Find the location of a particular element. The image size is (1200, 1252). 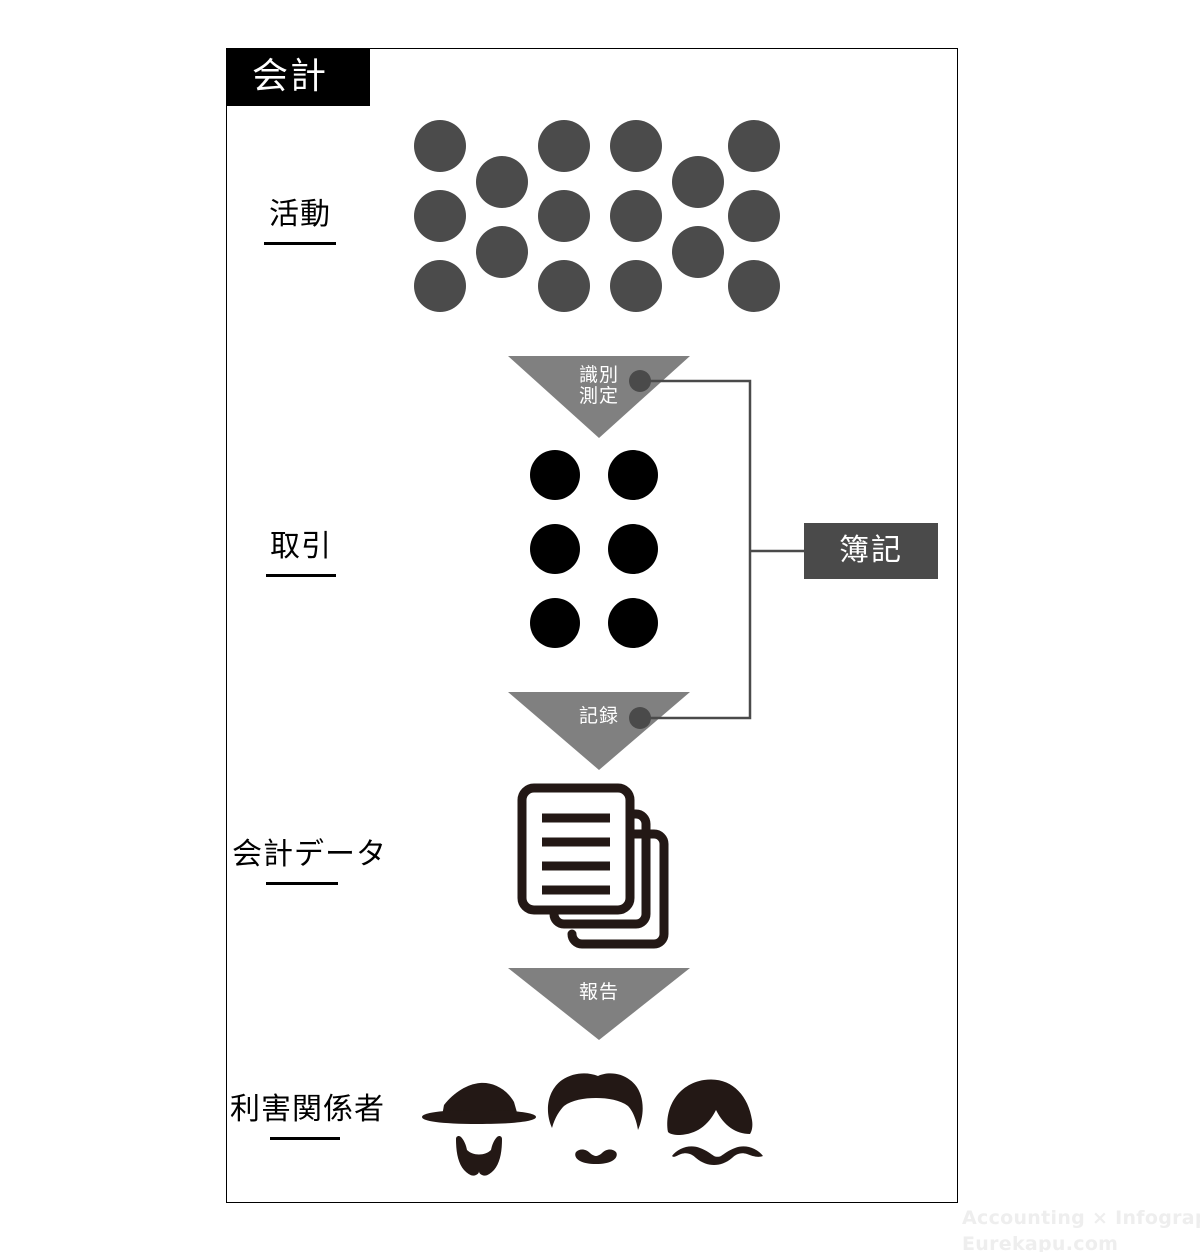

row-label-accounting-data-text: 会計データ is located at coordinates (309, 854).